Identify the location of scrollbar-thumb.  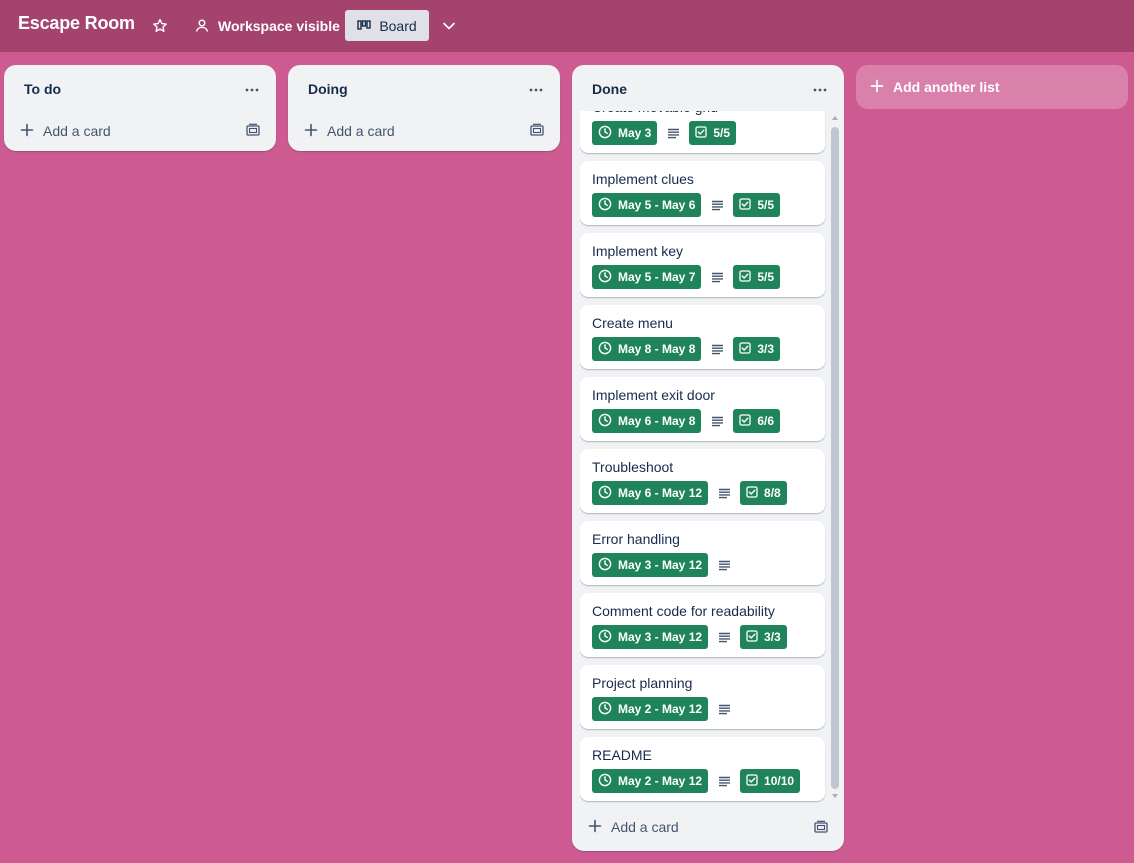
(835, 458).